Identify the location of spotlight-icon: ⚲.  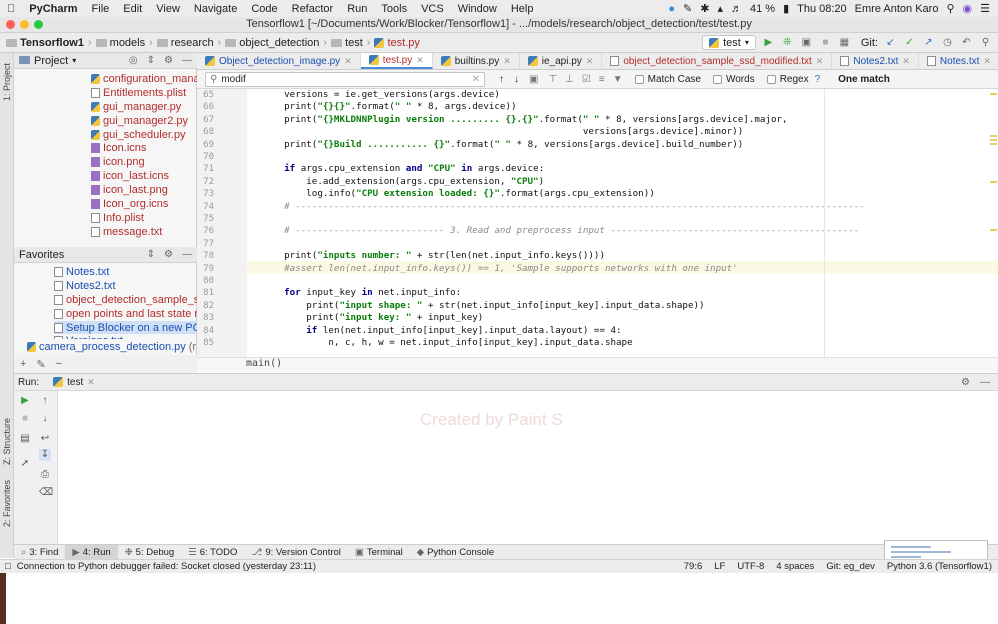
(950, 8).